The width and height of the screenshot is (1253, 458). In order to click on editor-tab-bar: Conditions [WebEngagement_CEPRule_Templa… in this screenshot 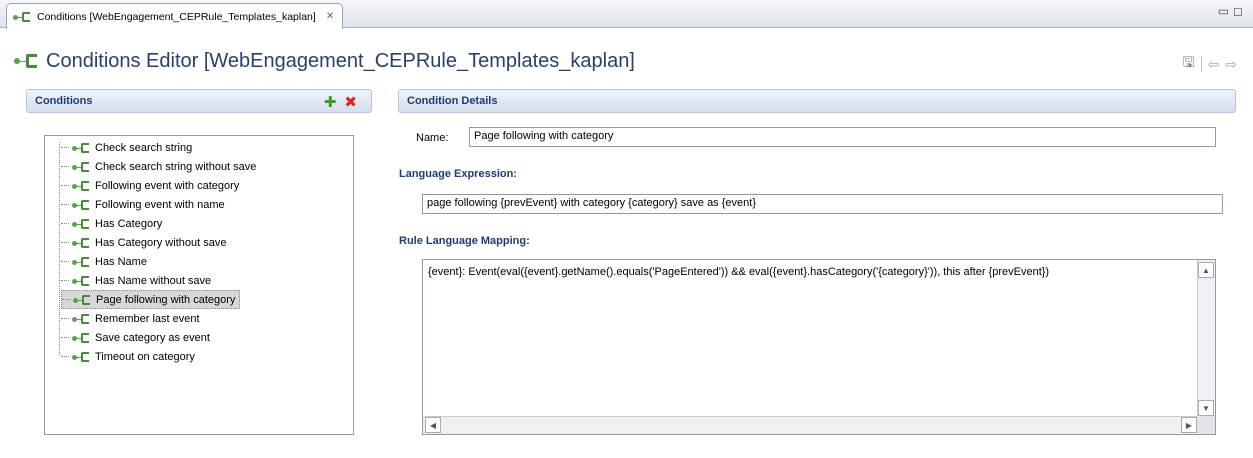, I will do `click(626, 14)`.